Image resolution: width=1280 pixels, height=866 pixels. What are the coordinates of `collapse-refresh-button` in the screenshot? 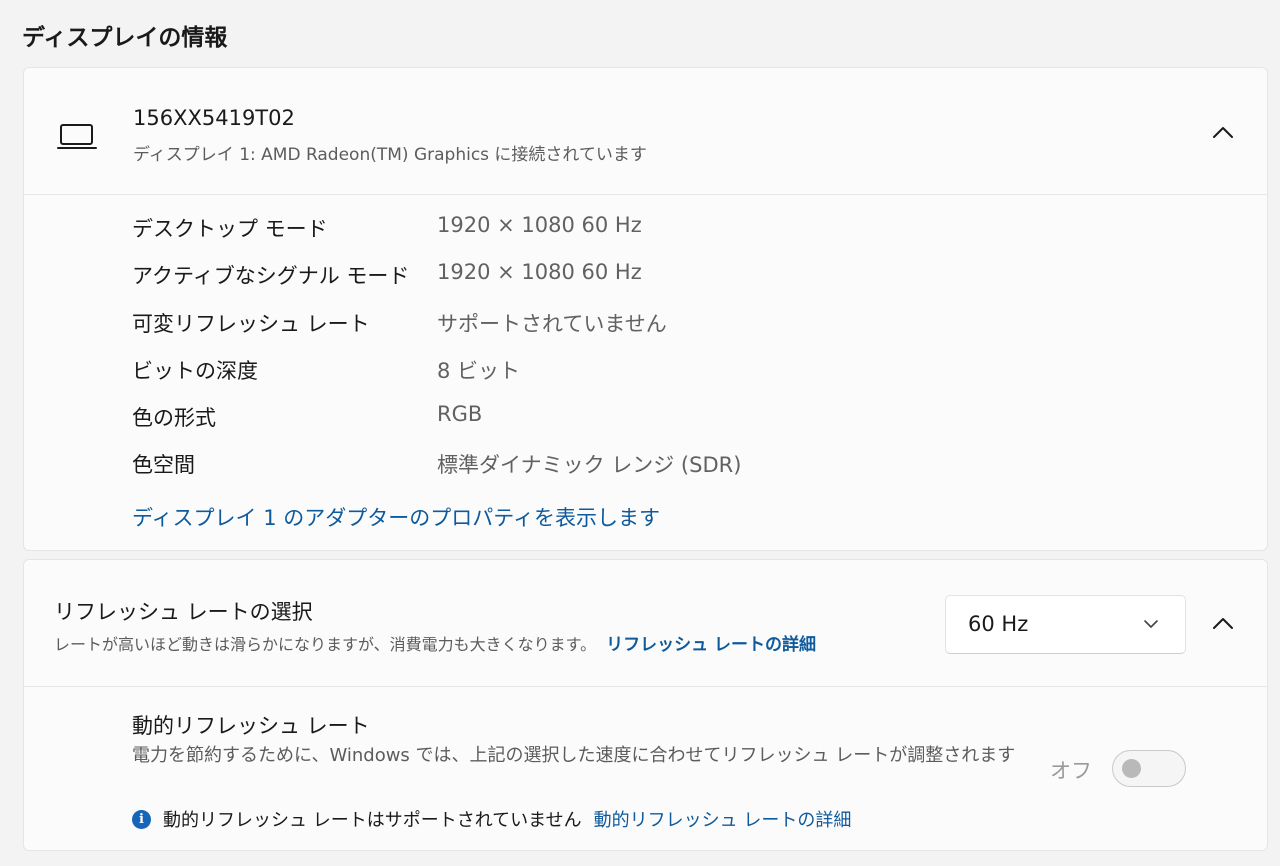 It's located at (1223, 623).